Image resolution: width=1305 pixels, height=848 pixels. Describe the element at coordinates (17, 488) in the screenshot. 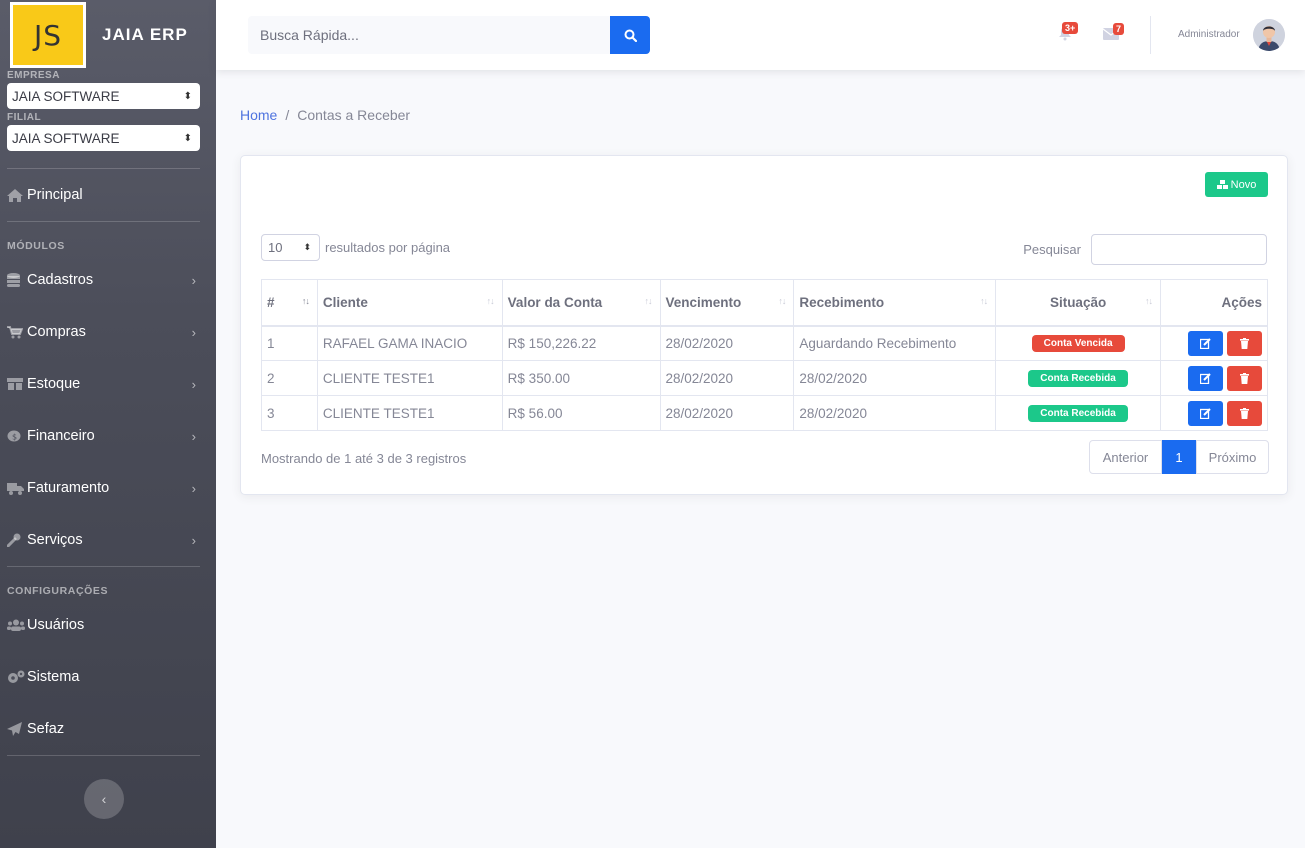

I see `truck-icon` at that location.